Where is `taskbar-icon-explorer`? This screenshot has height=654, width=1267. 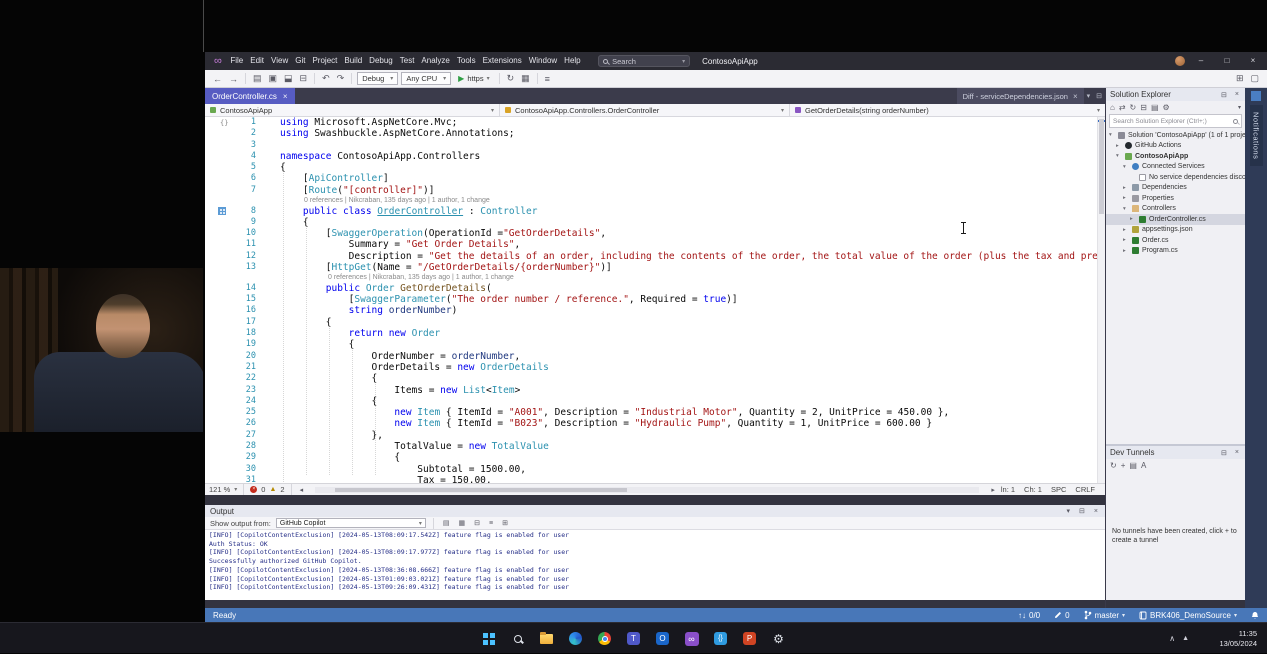
taskbar-icon-explorer is located at coordinates (547, 639).